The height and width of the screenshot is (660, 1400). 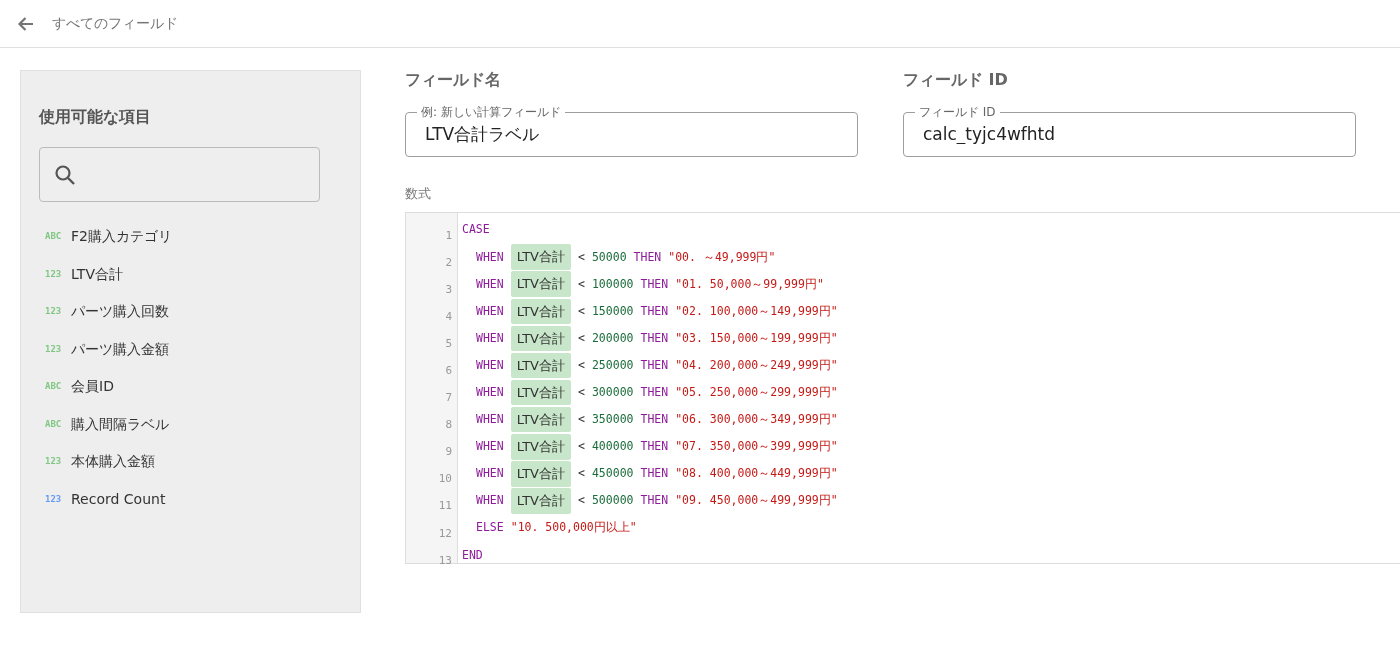 I want to click on search-field, so click(x=179, y=174).